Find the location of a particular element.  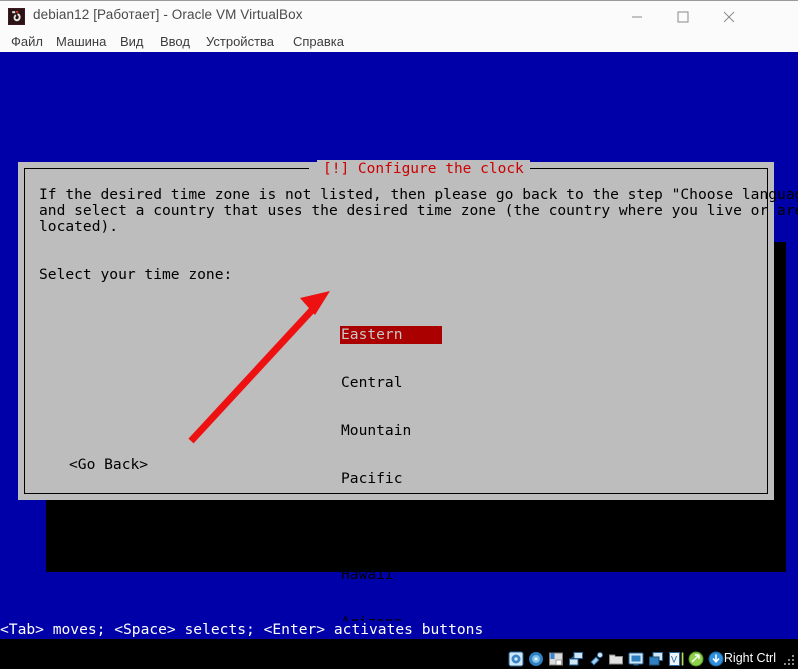

close-button is located at coordinates (729, 16).